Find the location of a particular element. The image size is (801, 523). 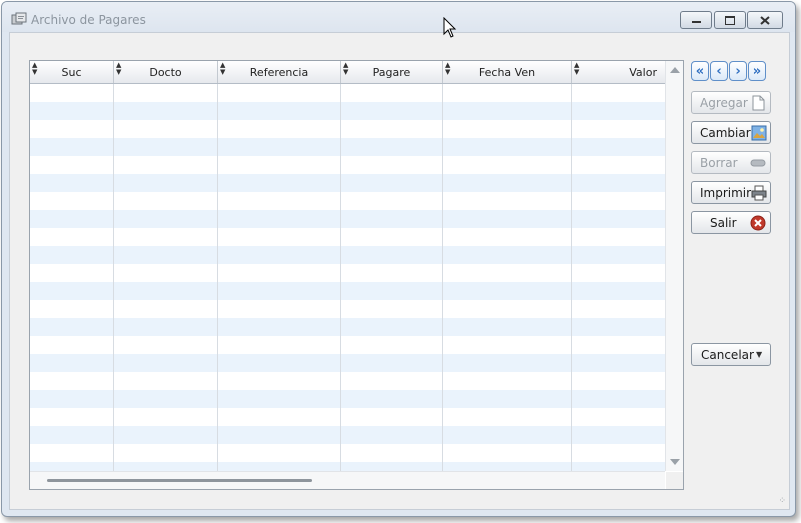

scroll-down-icon is located at coordinates (675, 462).